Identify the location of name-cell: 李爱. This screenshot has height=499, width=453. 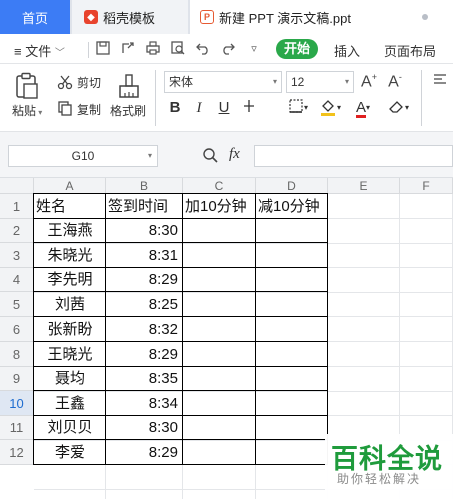
(69, 452).